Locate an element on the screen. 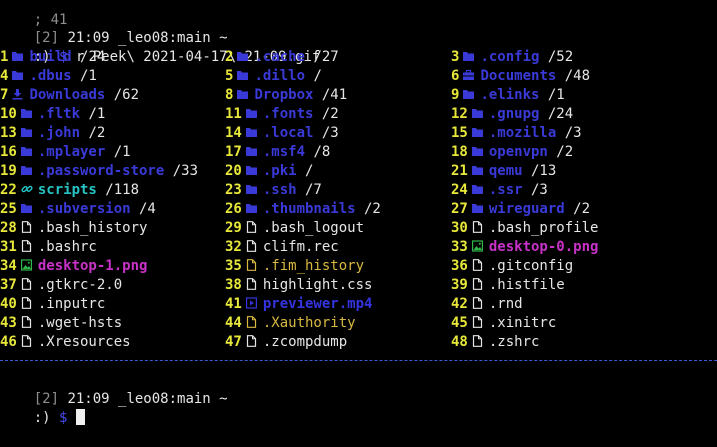 Image resolution: width=717 pixels, height=447 pixels. entry-name: .bashrc is located at coordinates (67, 247).